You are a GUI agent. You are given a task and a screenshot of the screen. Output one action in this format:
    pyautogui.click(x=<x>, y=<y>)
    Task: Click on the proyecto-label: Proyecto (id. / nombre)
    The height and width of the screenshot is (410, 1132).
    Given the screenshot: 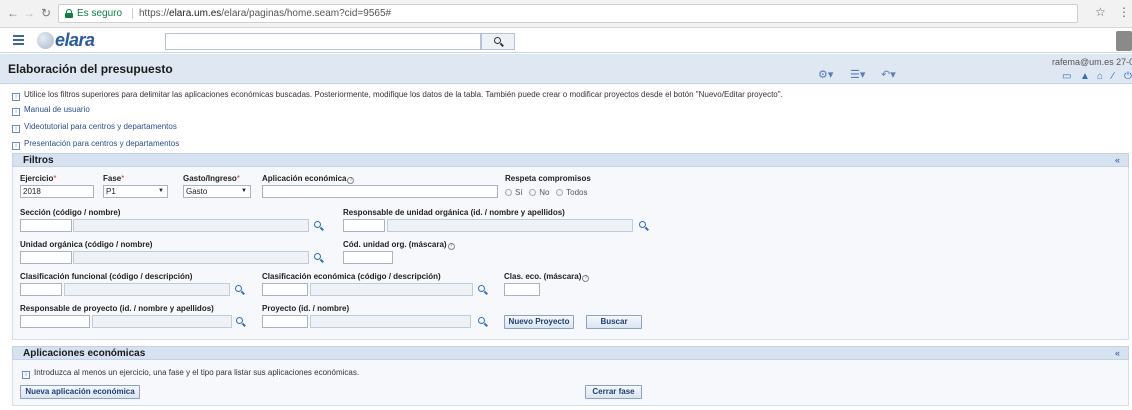 What is the action you would take?
    pyautogui.click(x=306, y=308)
    